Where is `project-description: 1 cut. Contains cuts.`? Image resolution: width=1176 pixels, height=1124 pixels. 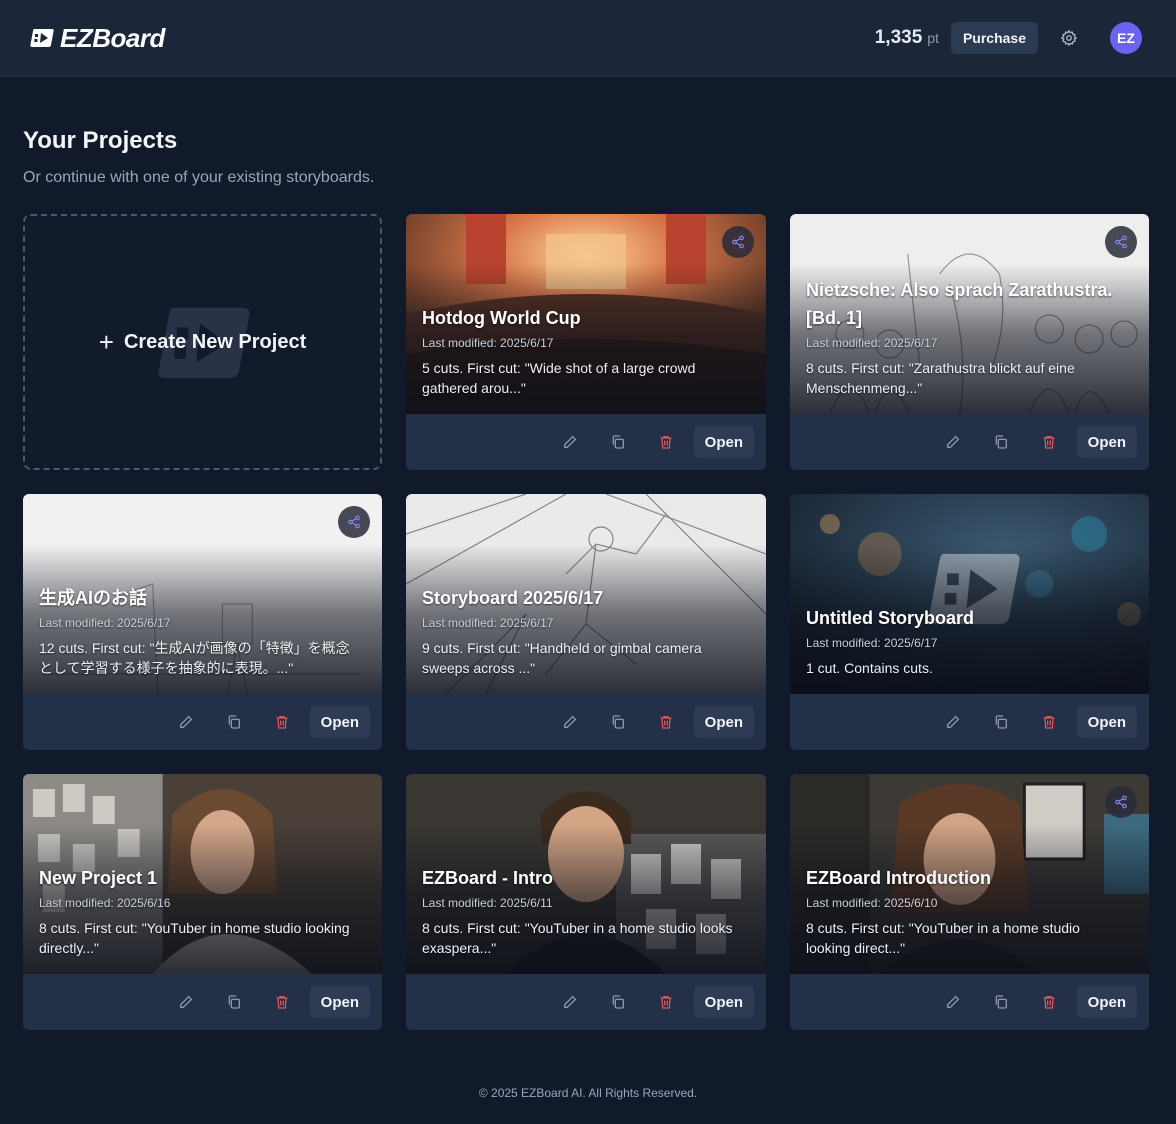
project-description: 1 cut. Contains cuts. is located at coordinates (869, 668).